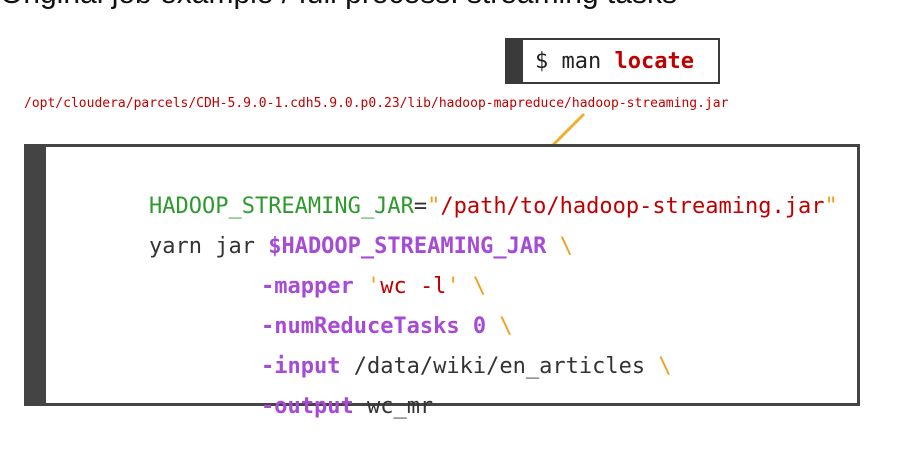  What do you see at coordinates (313, 406) in the screenshot?
I see `output-flag: -output` at bounding box center [313, 406].